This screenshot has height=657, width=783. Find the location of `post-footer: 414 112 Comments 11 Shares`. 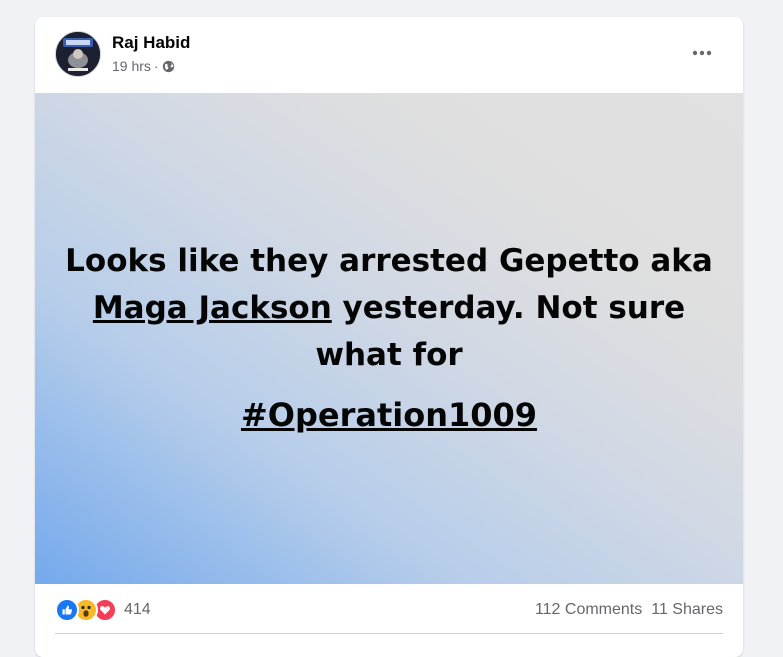

post-footer: 414 112 Comments 11 Shares is located at coordinates (389, 609).